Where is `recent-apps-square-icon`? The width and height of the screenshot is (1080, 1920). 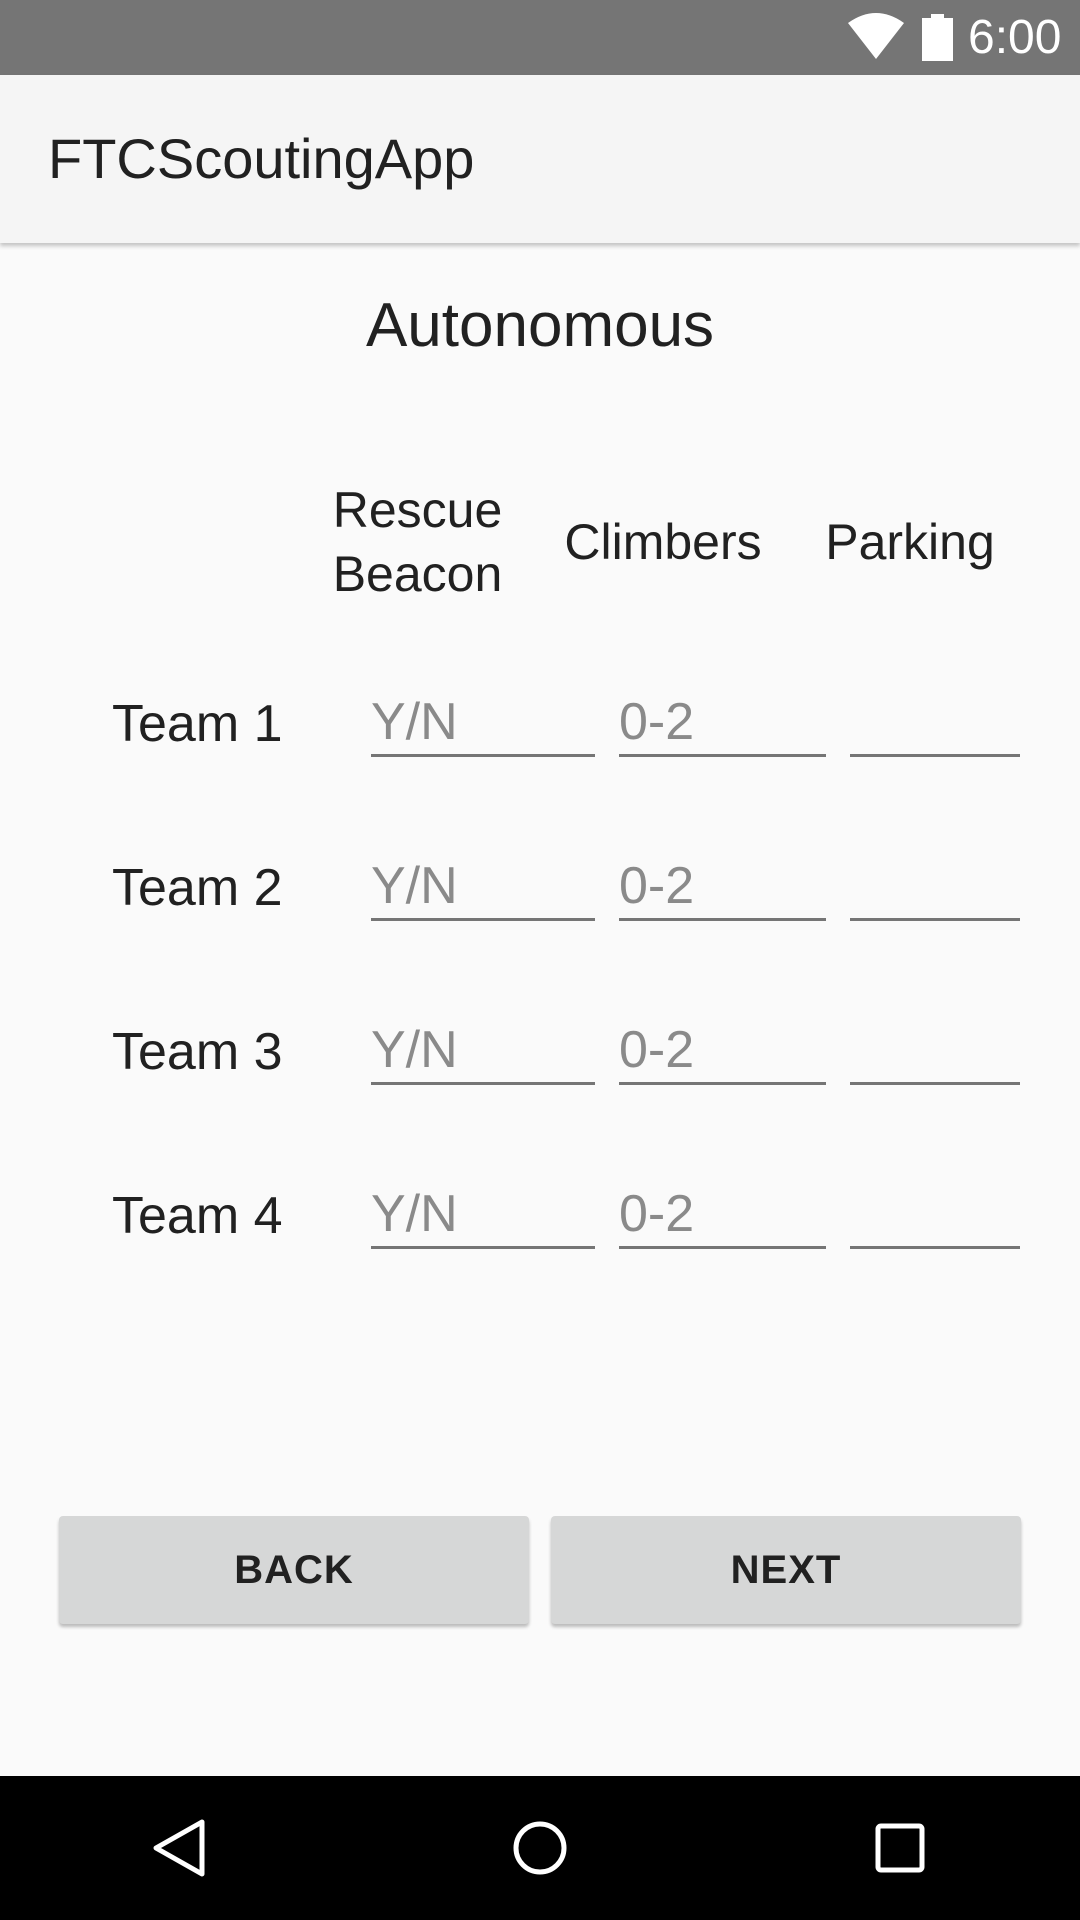 recent-apps-square-icon is located at coordinates (900, 1848).